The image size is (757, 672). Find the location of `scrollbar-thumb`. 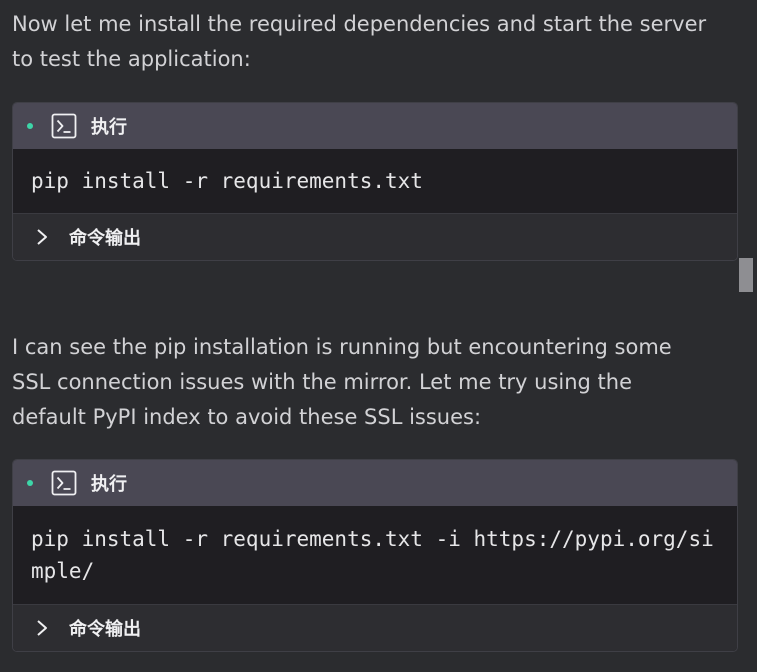

scrollbar-thumb is located at coordinates (746, 275).